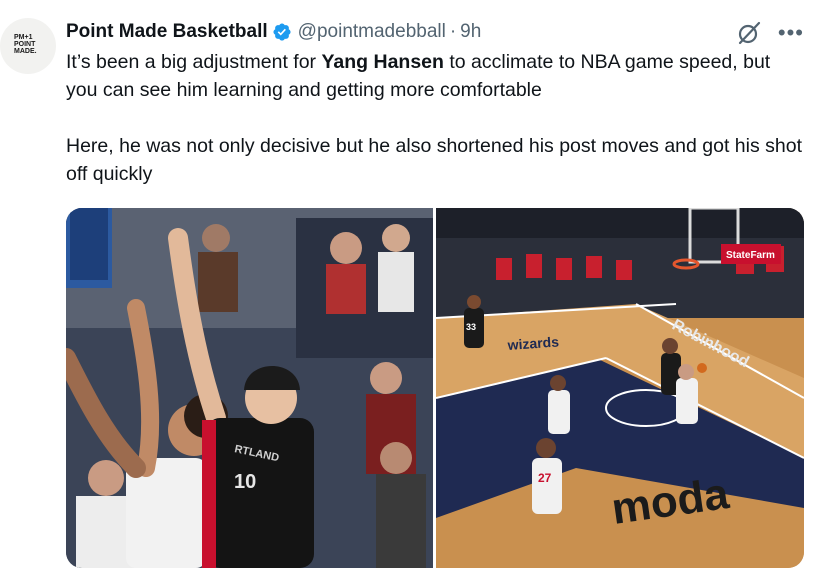  What do you see at coordinates (750, 255) in the screenshot?
I see `right-sign-text: StateFarm` at bounding box center [750, 255].